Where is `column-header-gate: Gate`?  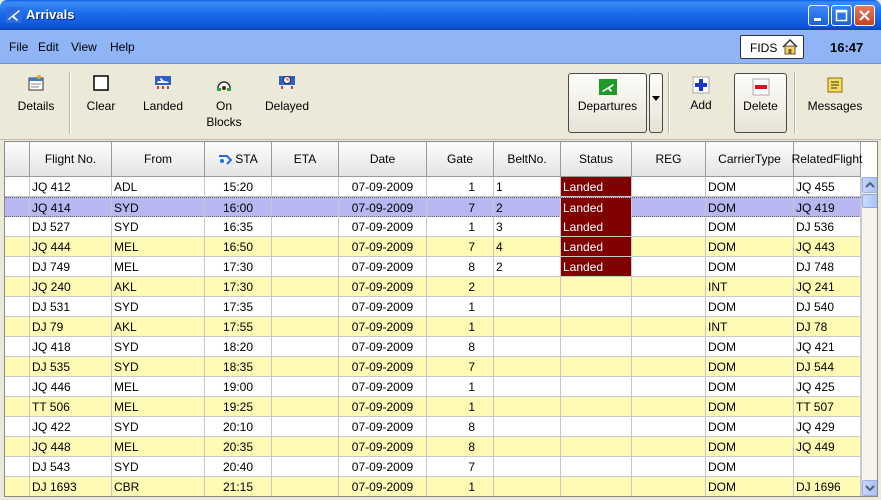 column-header-gate: Gate is located at coordinates (460, 159).